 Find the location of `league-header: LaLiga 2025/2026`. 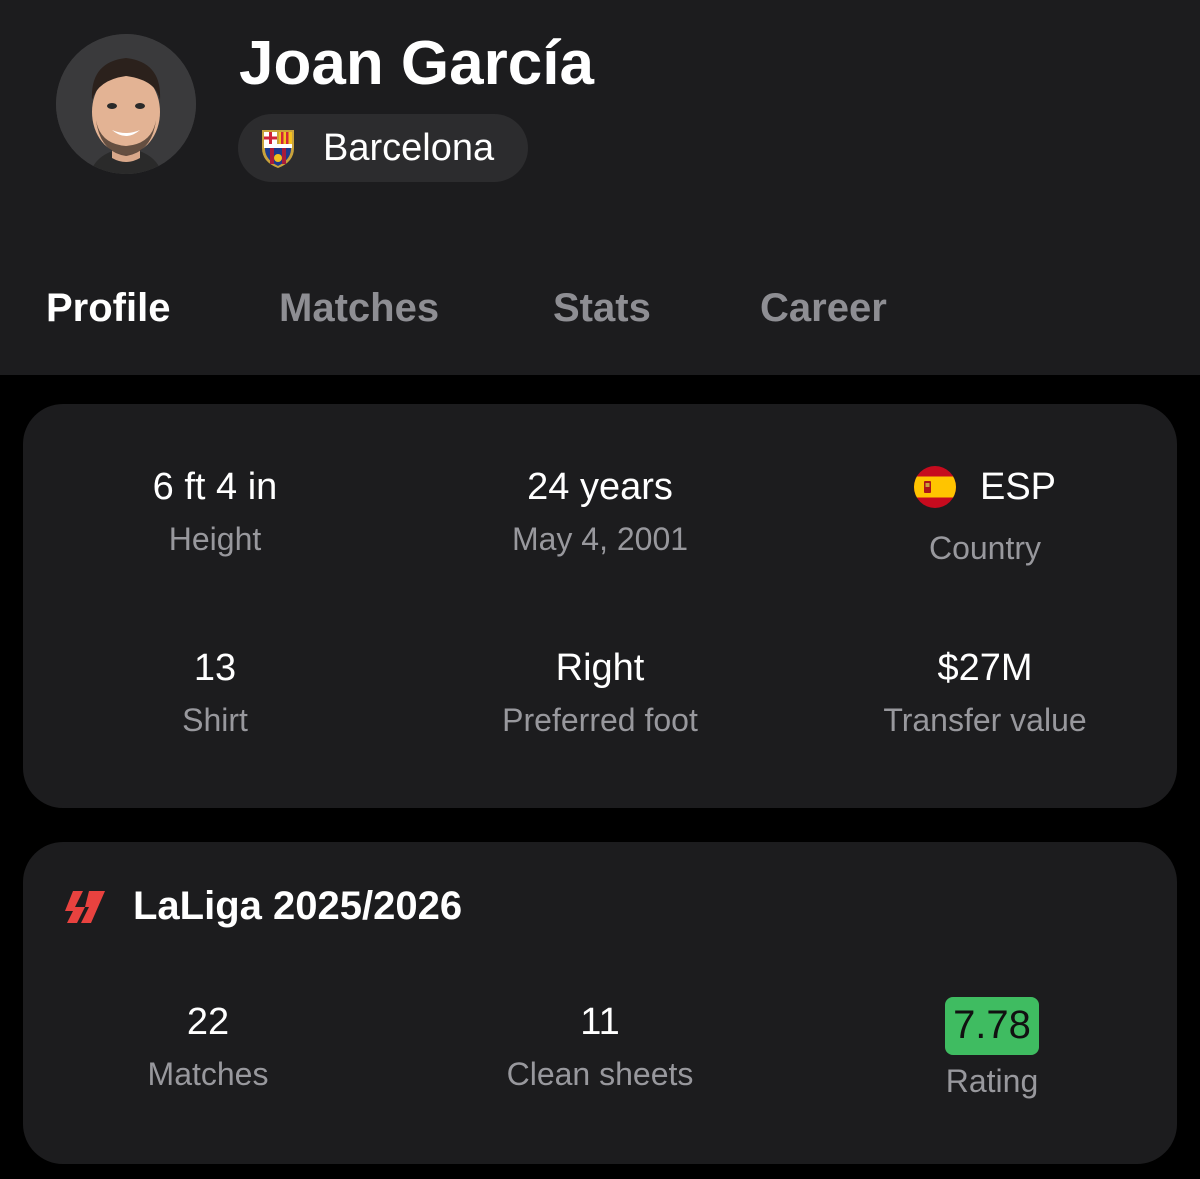

league-header: LaLiga 2025/2026 is located at coordinates (262, 906).